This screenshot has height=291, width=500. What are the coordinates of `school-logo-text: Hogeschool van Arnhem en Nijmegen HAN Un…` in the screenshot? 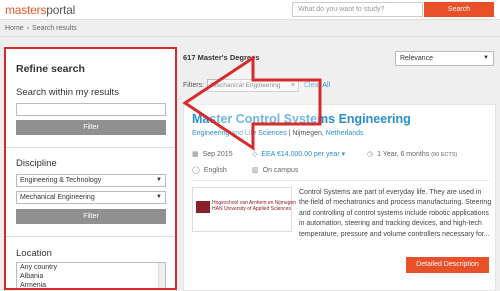 It's located at (254, 206).